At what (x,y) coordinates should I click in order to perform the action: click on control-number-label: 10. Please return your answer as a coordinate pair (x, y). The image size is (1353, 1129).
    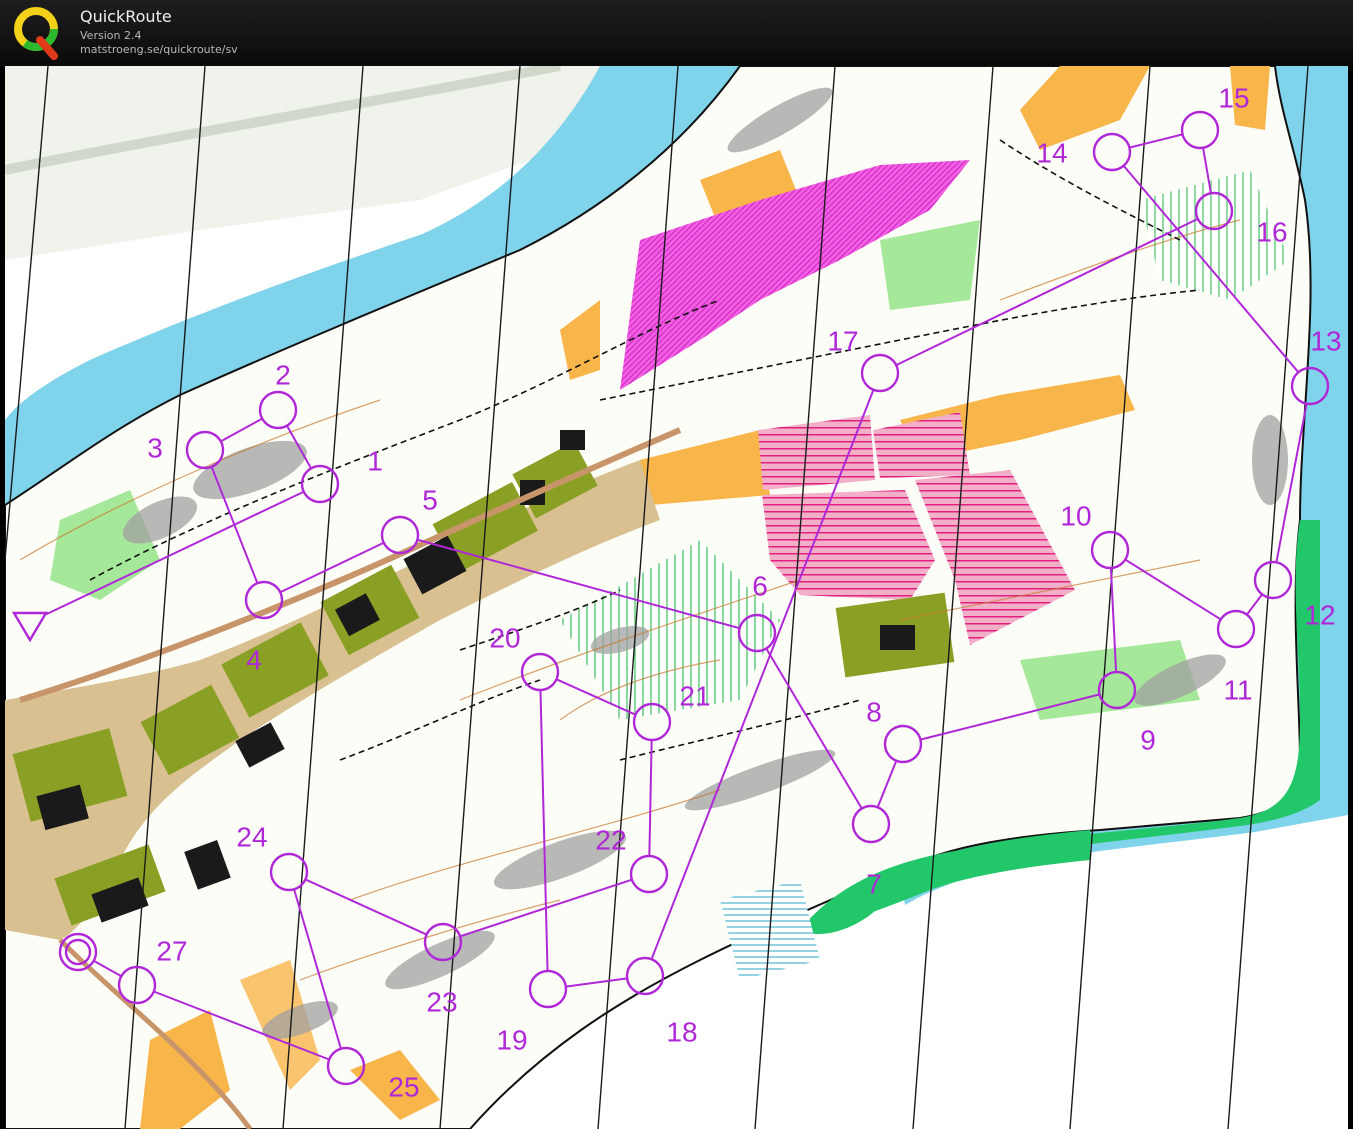
    Looking at the image, I should click on (1075, 515).